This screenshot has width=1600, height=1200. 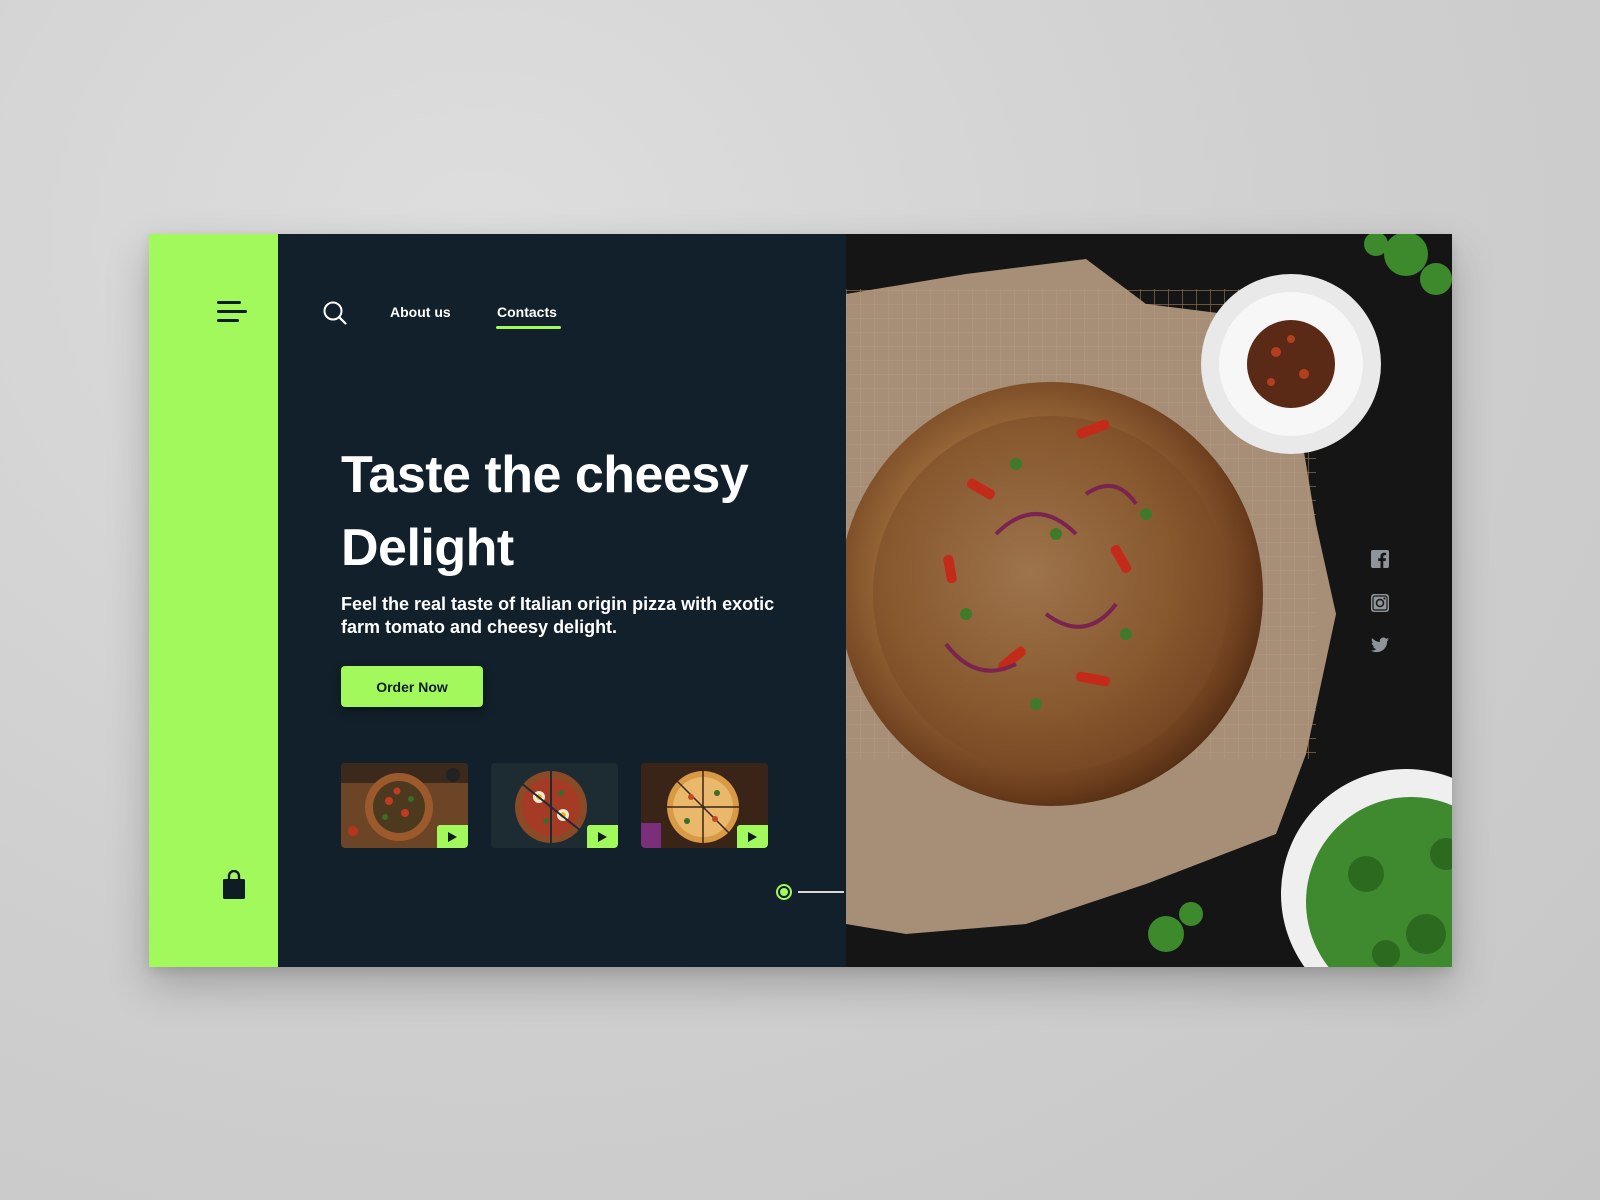 I want to click on left-rail, so click(x=213, y=600).